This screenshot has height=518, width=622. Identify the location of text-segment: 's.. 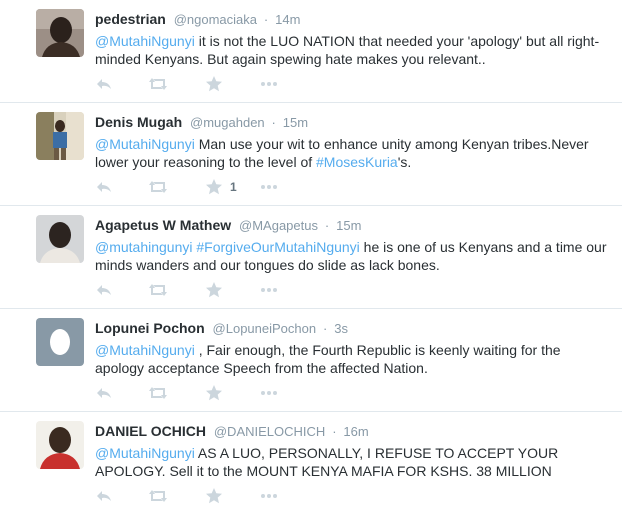
(404, 162).